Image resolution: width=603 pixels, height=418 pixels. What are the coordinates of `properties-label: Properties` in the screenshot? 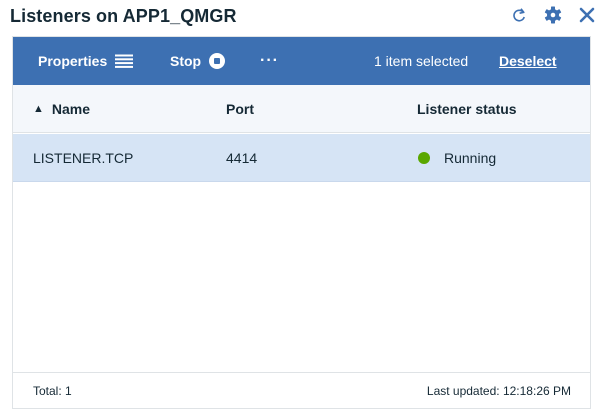 It's located at (73, 61).